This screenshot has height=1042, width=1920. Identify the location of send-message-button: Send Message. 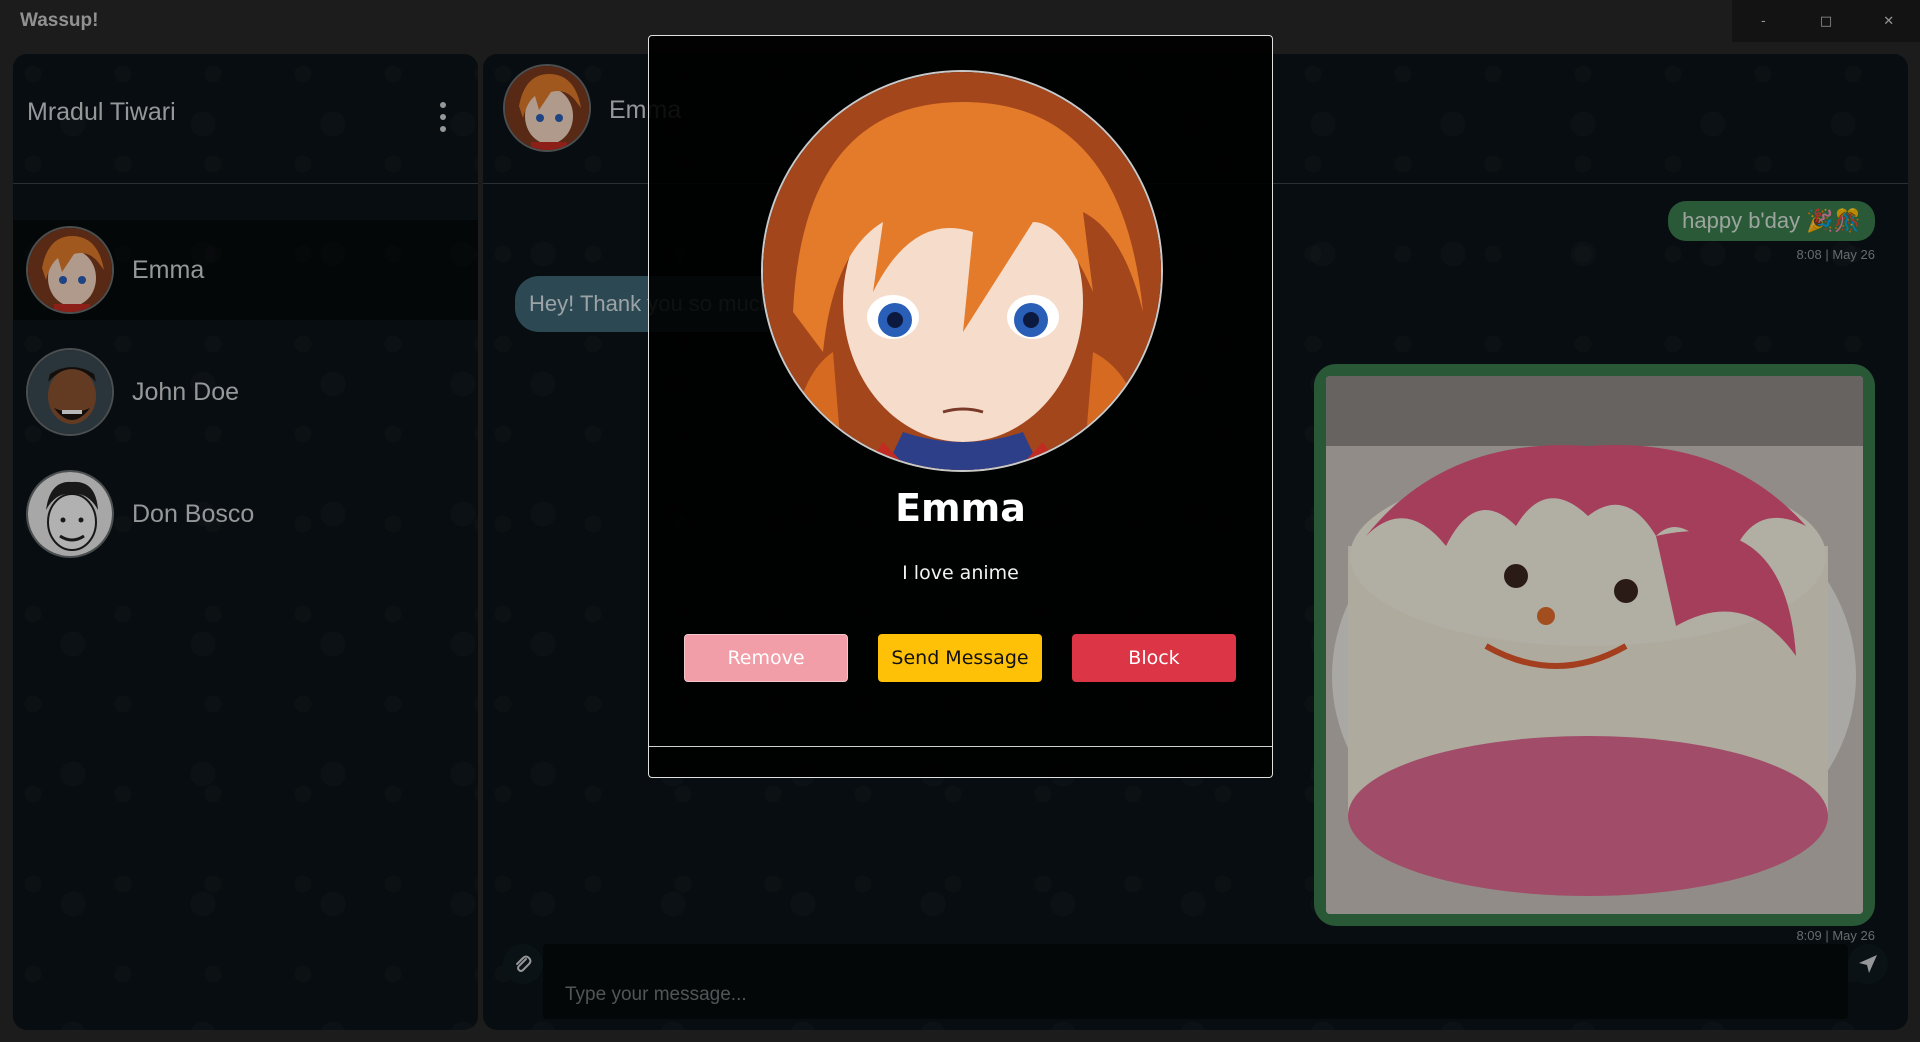
(960, 658).